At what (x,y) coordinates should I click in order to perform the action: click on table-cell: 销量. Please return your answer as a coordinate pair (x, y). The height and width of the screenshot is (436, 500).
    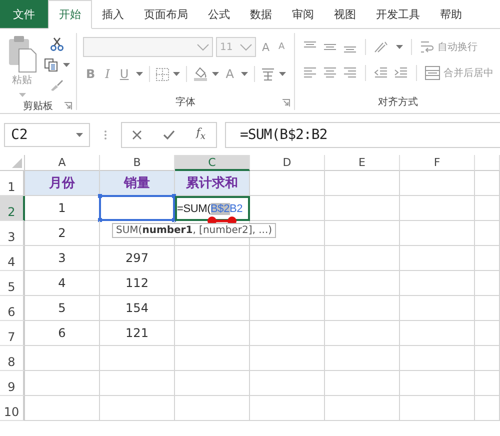
    Looking at the image, I should click on (137, 183).